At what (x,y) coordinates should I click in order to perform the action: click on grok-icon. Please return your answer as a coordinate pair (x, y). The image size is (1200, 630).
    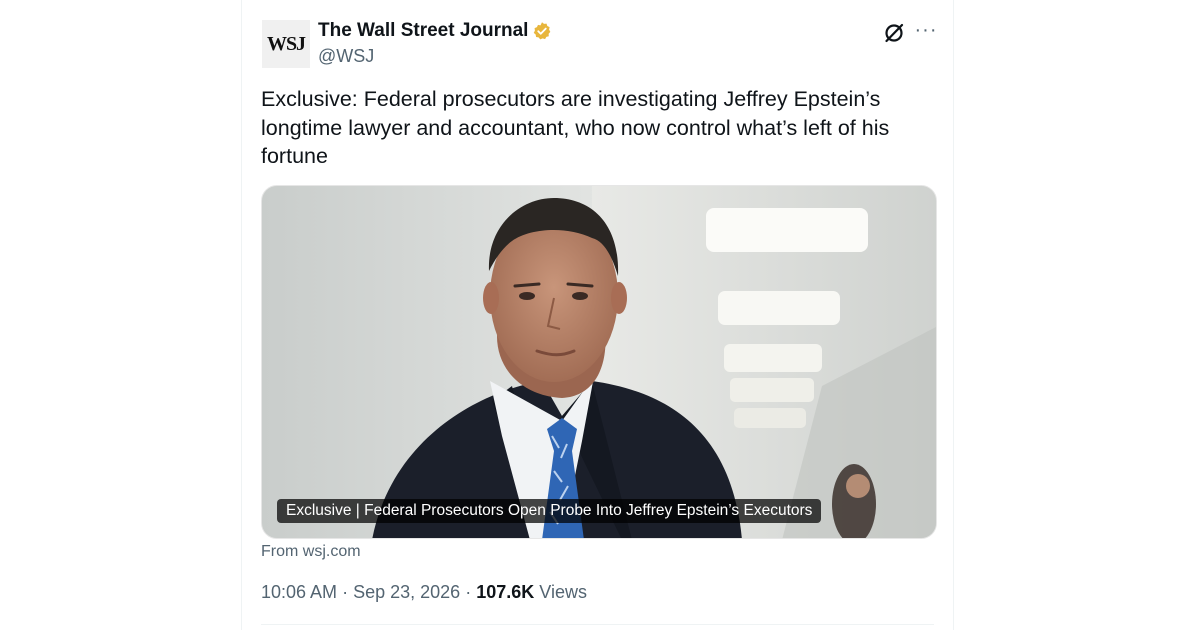
    Looking at the image, I should click on (894, 33).